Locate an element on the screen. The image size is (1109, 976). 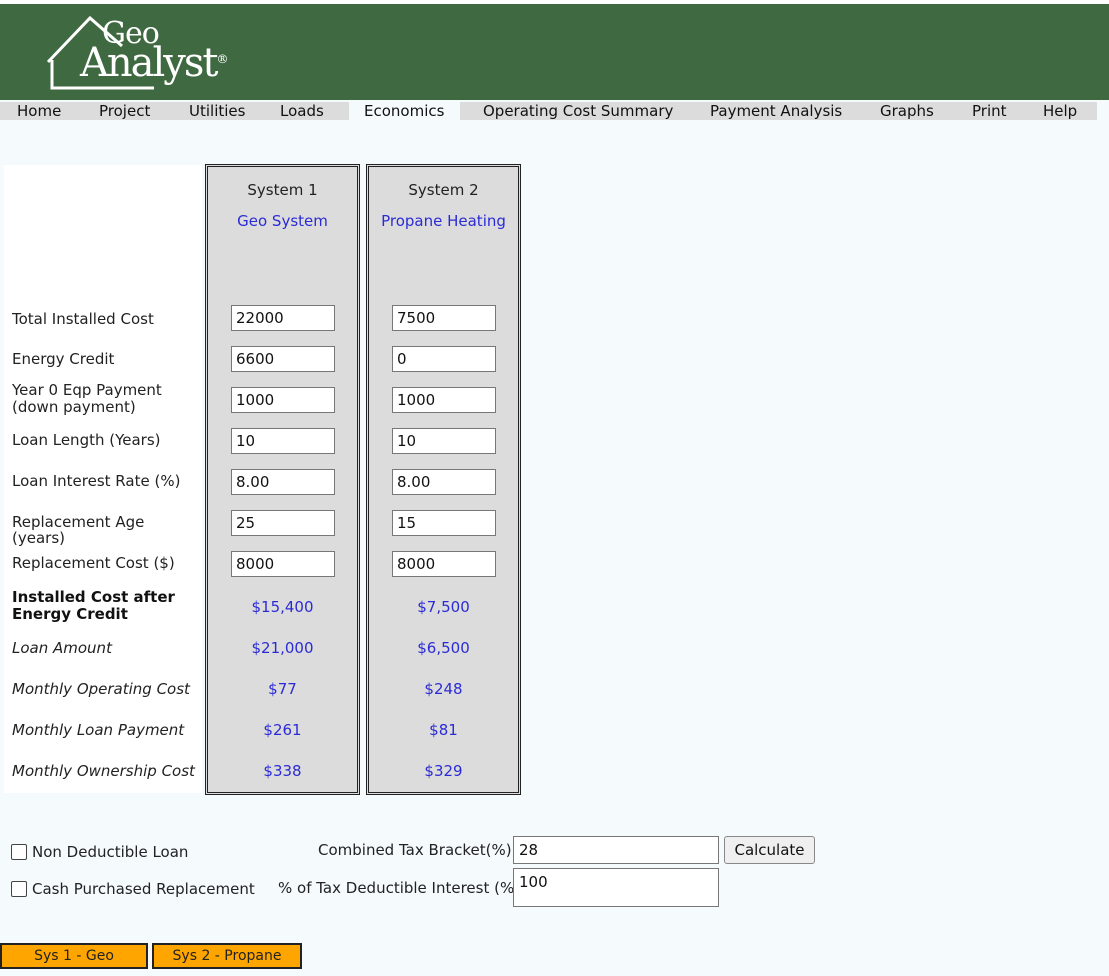
system-2-loan-interest-input is located at coordinates (444, 482).